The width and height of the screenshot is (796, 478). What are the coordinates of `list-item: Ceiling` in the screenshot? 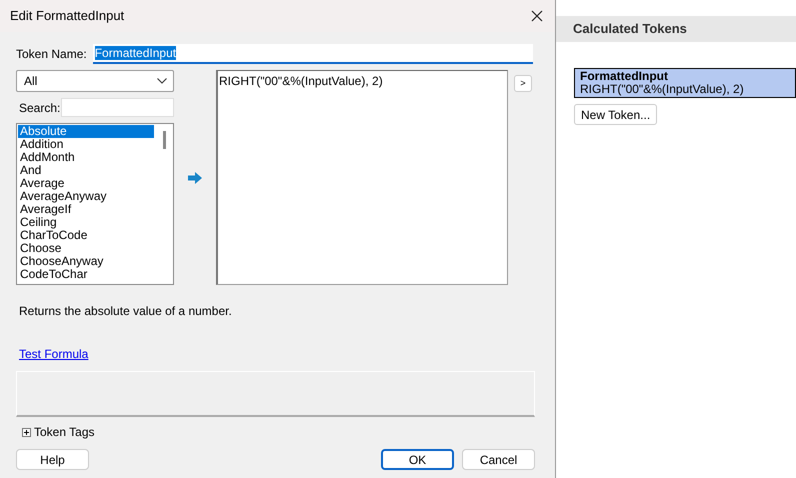 It's located at (86, 222).